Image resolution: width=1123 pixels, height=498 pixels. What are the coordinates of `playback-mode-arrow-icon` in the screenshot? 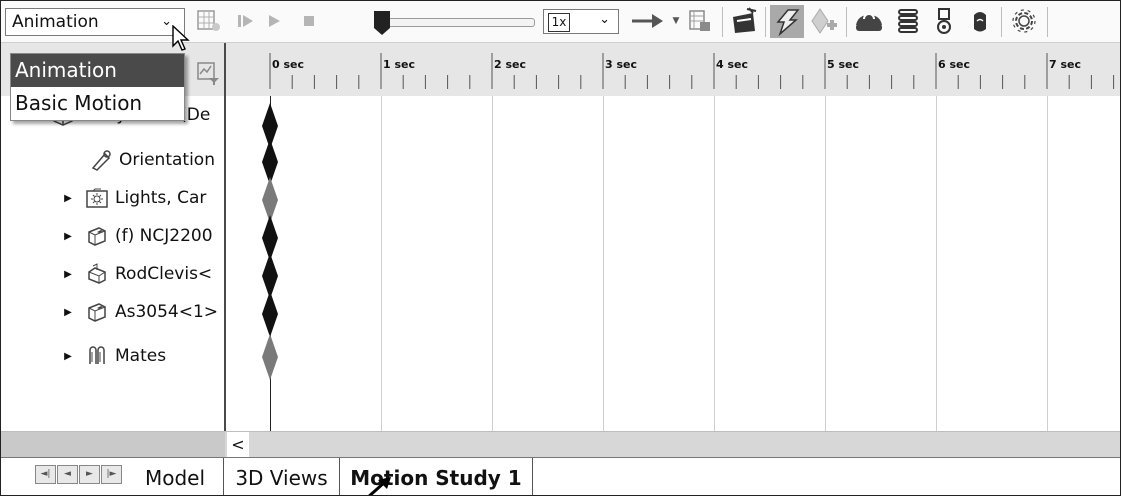 It's located at (647, 21).